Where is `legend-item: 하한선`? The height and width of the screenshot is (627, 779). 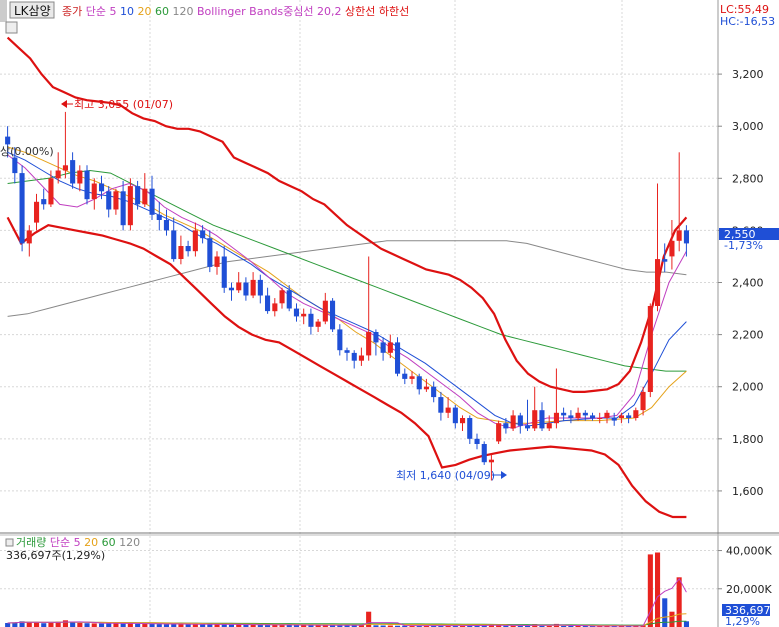
legend-item: 하한선 is located at coordinates (392, 11).